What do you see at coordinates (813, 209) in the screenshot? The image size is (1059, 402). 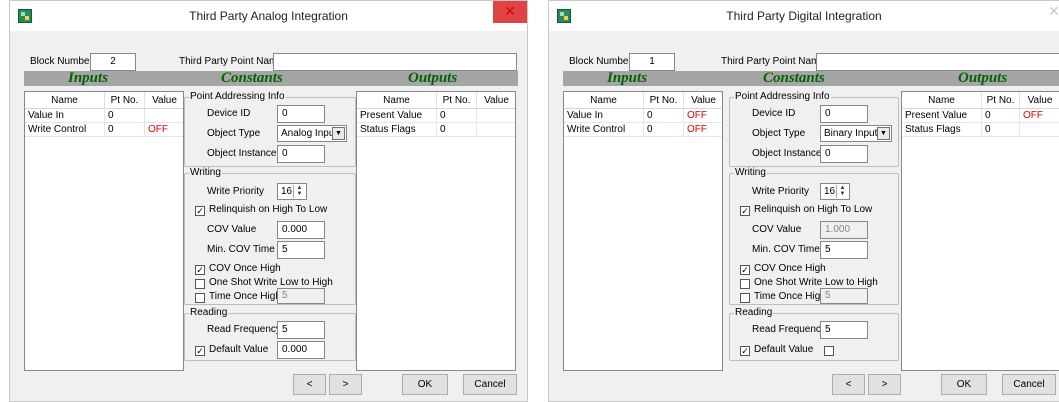 I see `relinquish-label: Relinquish on High To Low` at bounding box center [813, 209].